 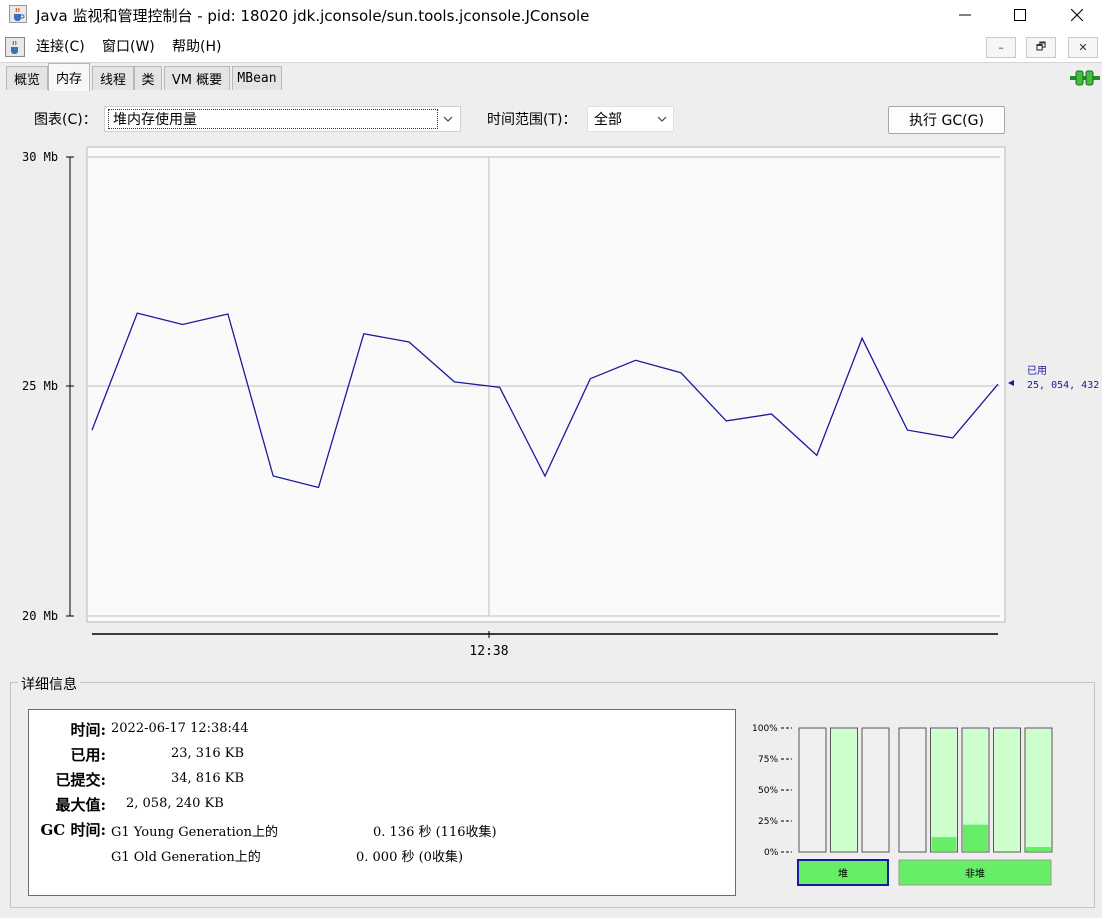 I want to click on y-tick-label: 30 Mb, so click(x=40, y=157).